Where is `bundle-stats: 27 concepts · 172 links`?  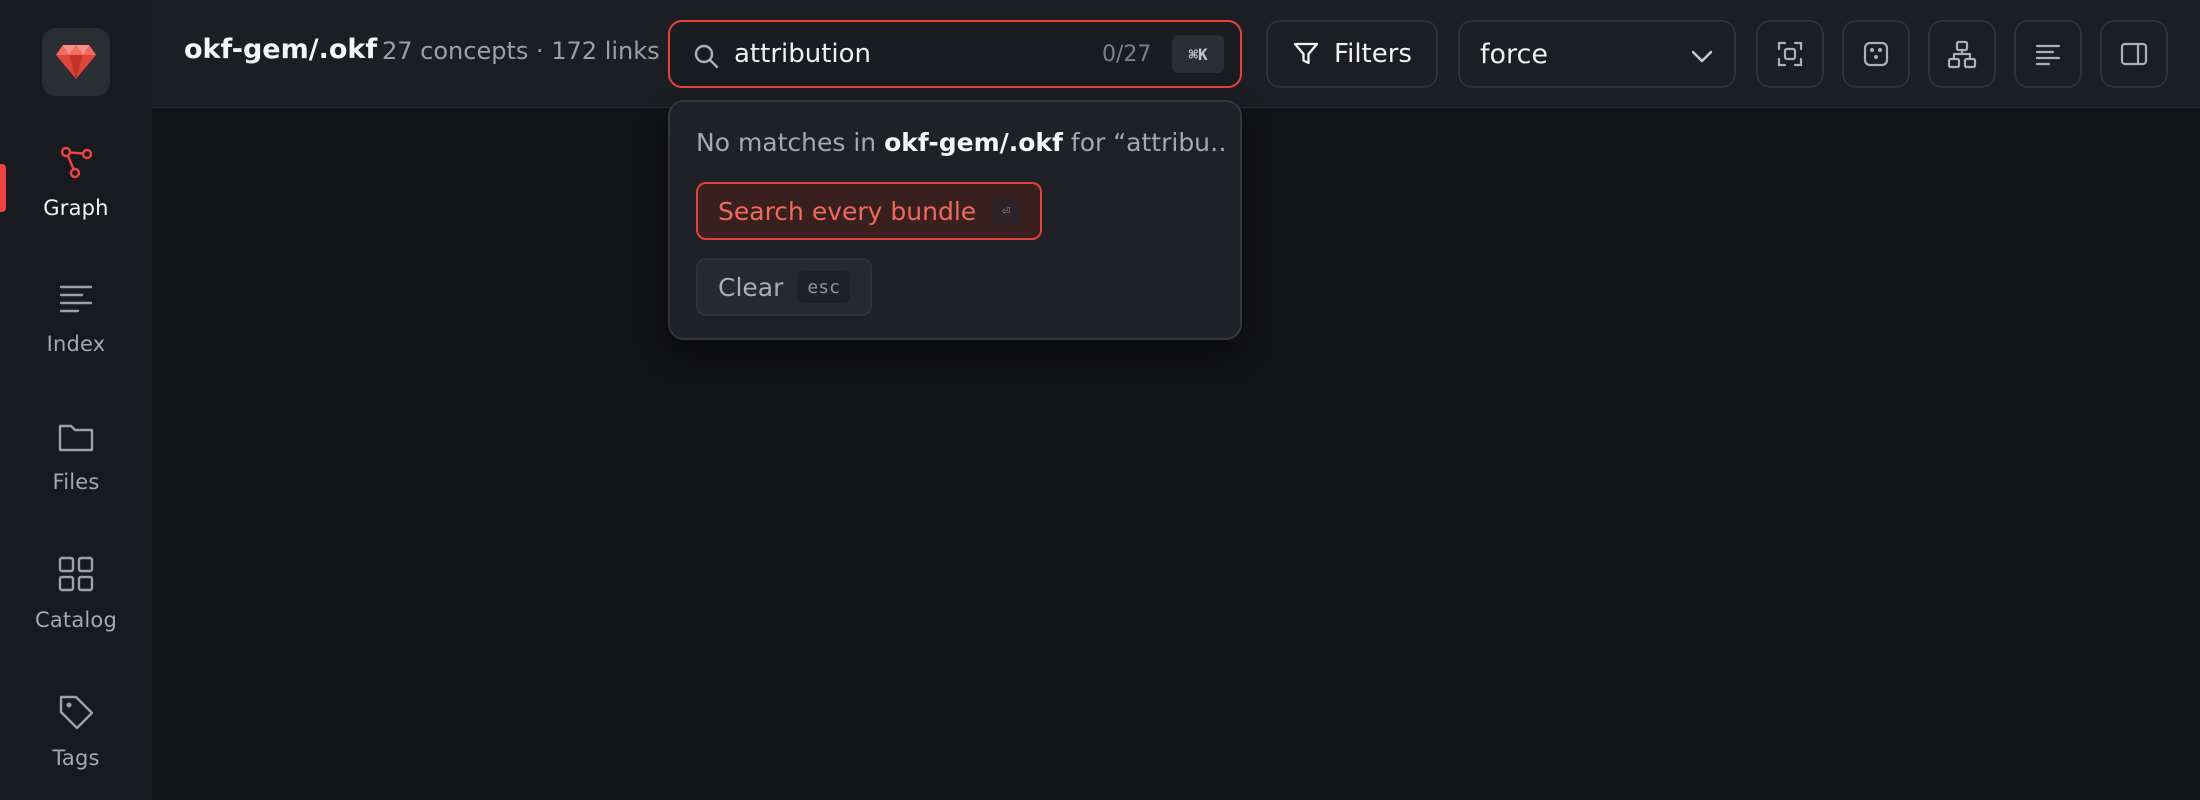
bundle-stats: 27 concepts · 172 links is located at coordinates (521, 51).